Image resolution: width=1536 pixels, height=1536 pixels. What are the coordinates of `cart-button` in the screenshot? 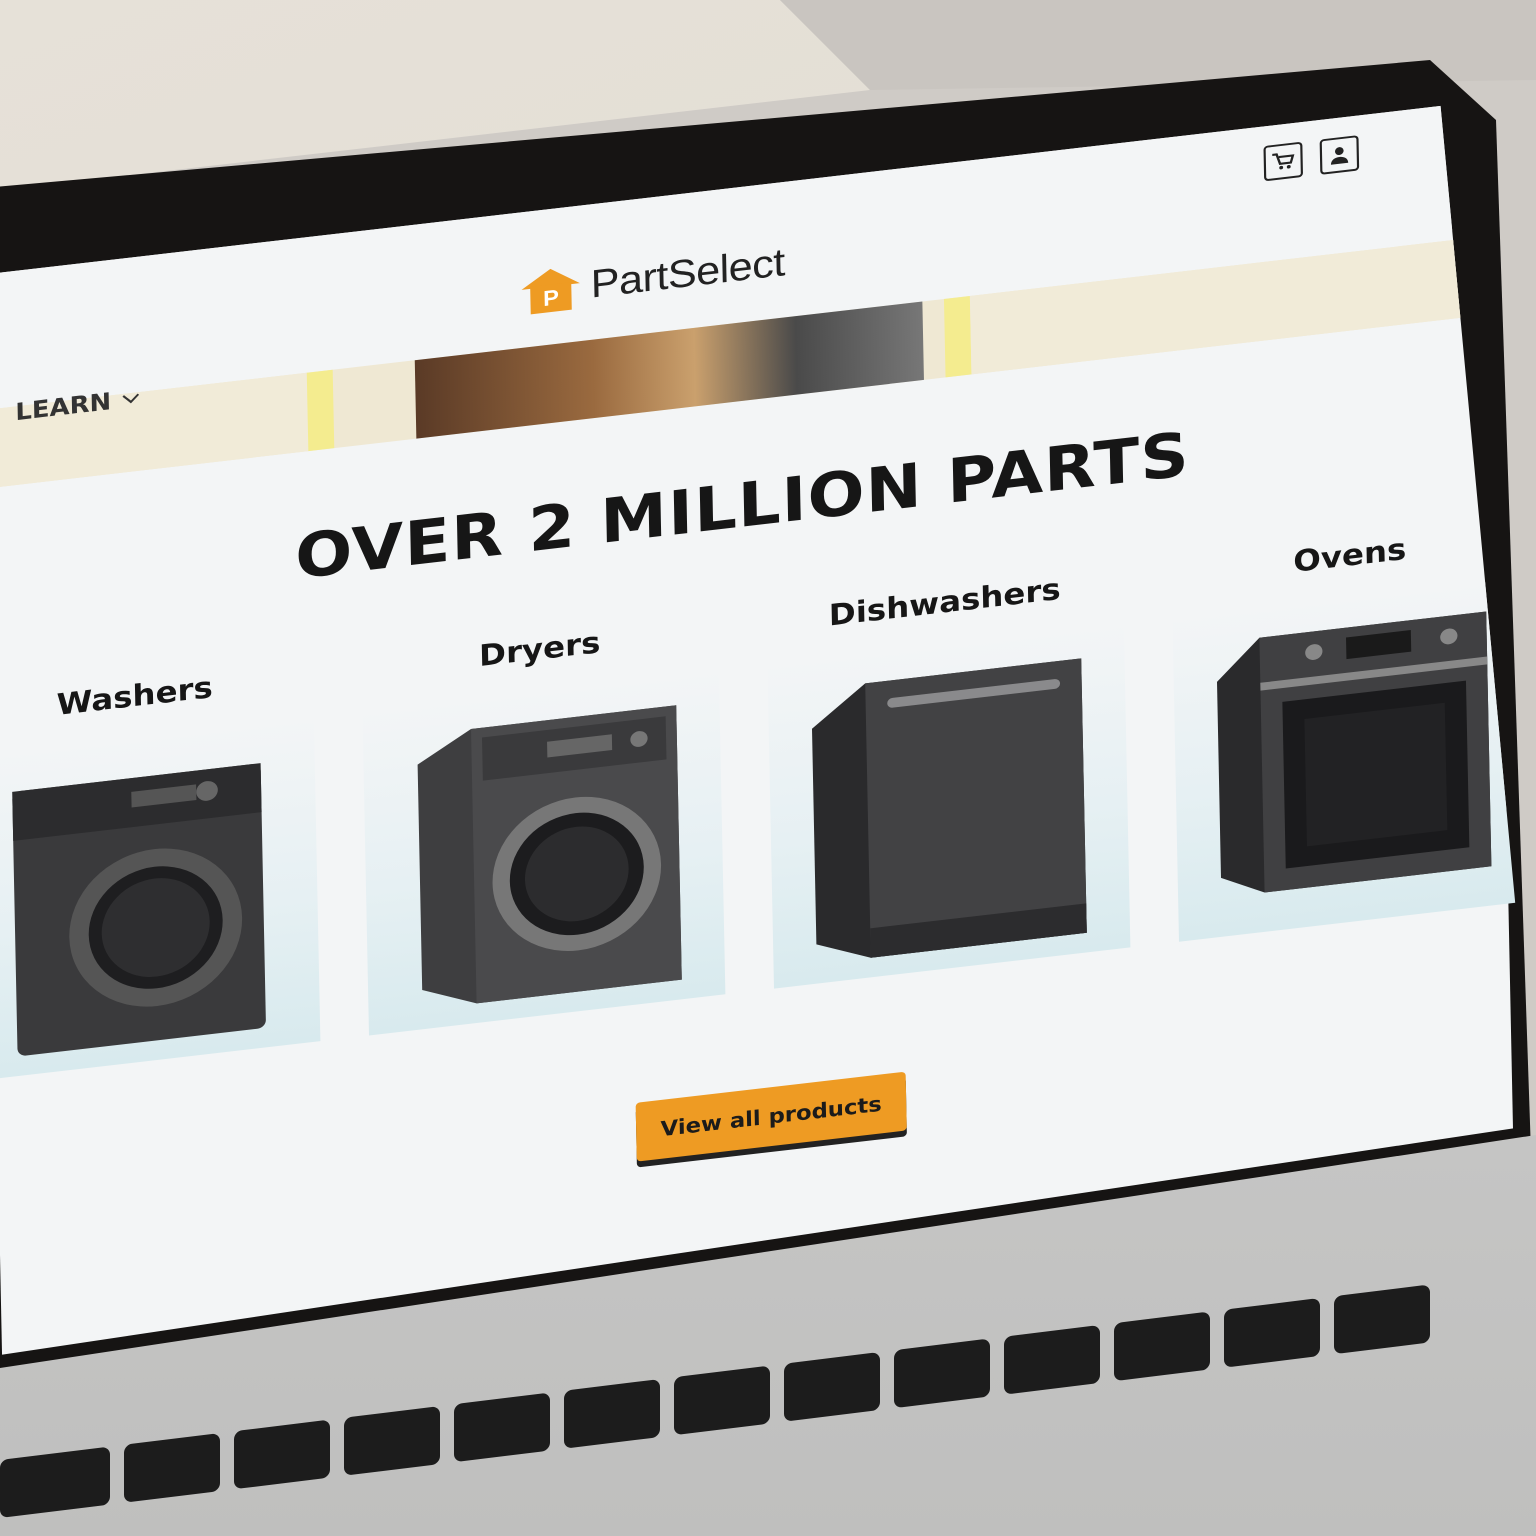 It's located at (1283, 161).